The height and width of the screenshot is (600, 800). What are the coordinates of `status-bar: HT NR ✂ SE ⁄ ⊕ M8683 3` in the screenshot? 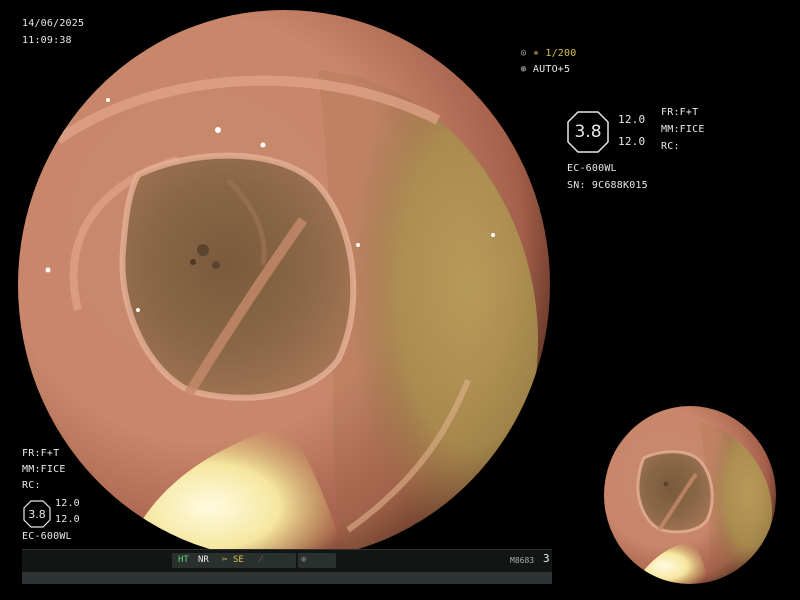 It's located at (287, 566).